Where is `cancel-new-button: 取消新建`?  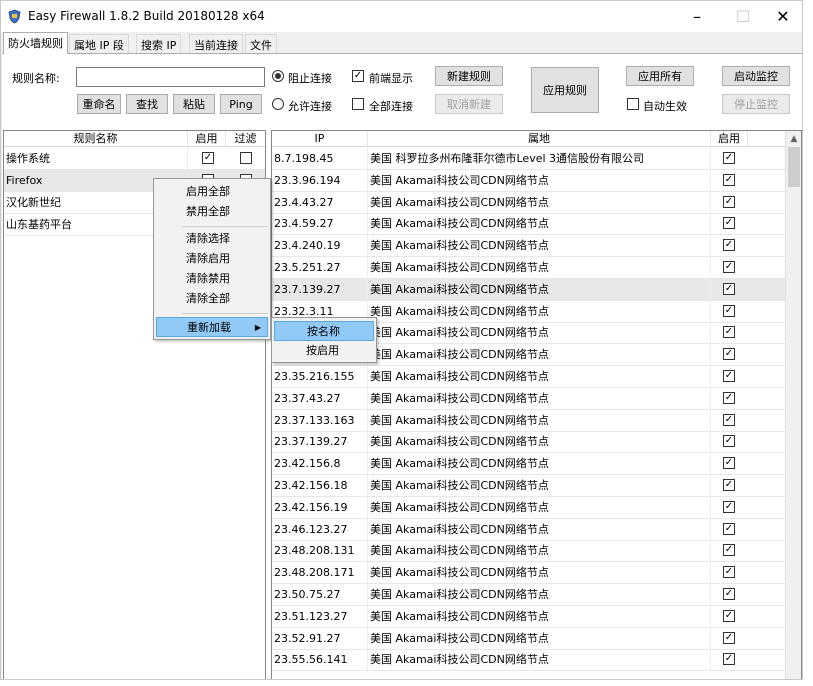
cancel-new-button: 取消新建 is located at coordinates (469, 104).